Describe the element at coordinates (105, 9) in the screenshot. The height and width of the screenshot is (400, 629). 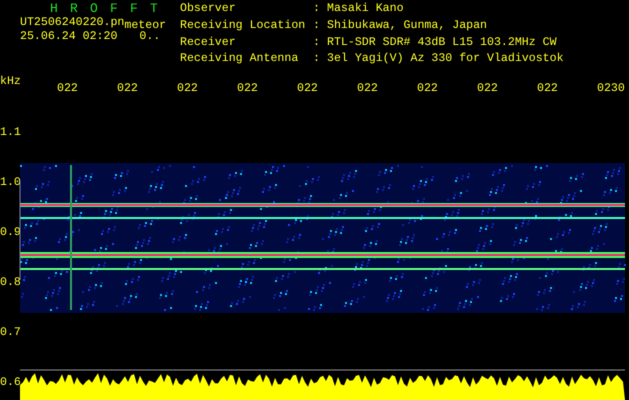
I see `app-title: H R O F F T` at that location.